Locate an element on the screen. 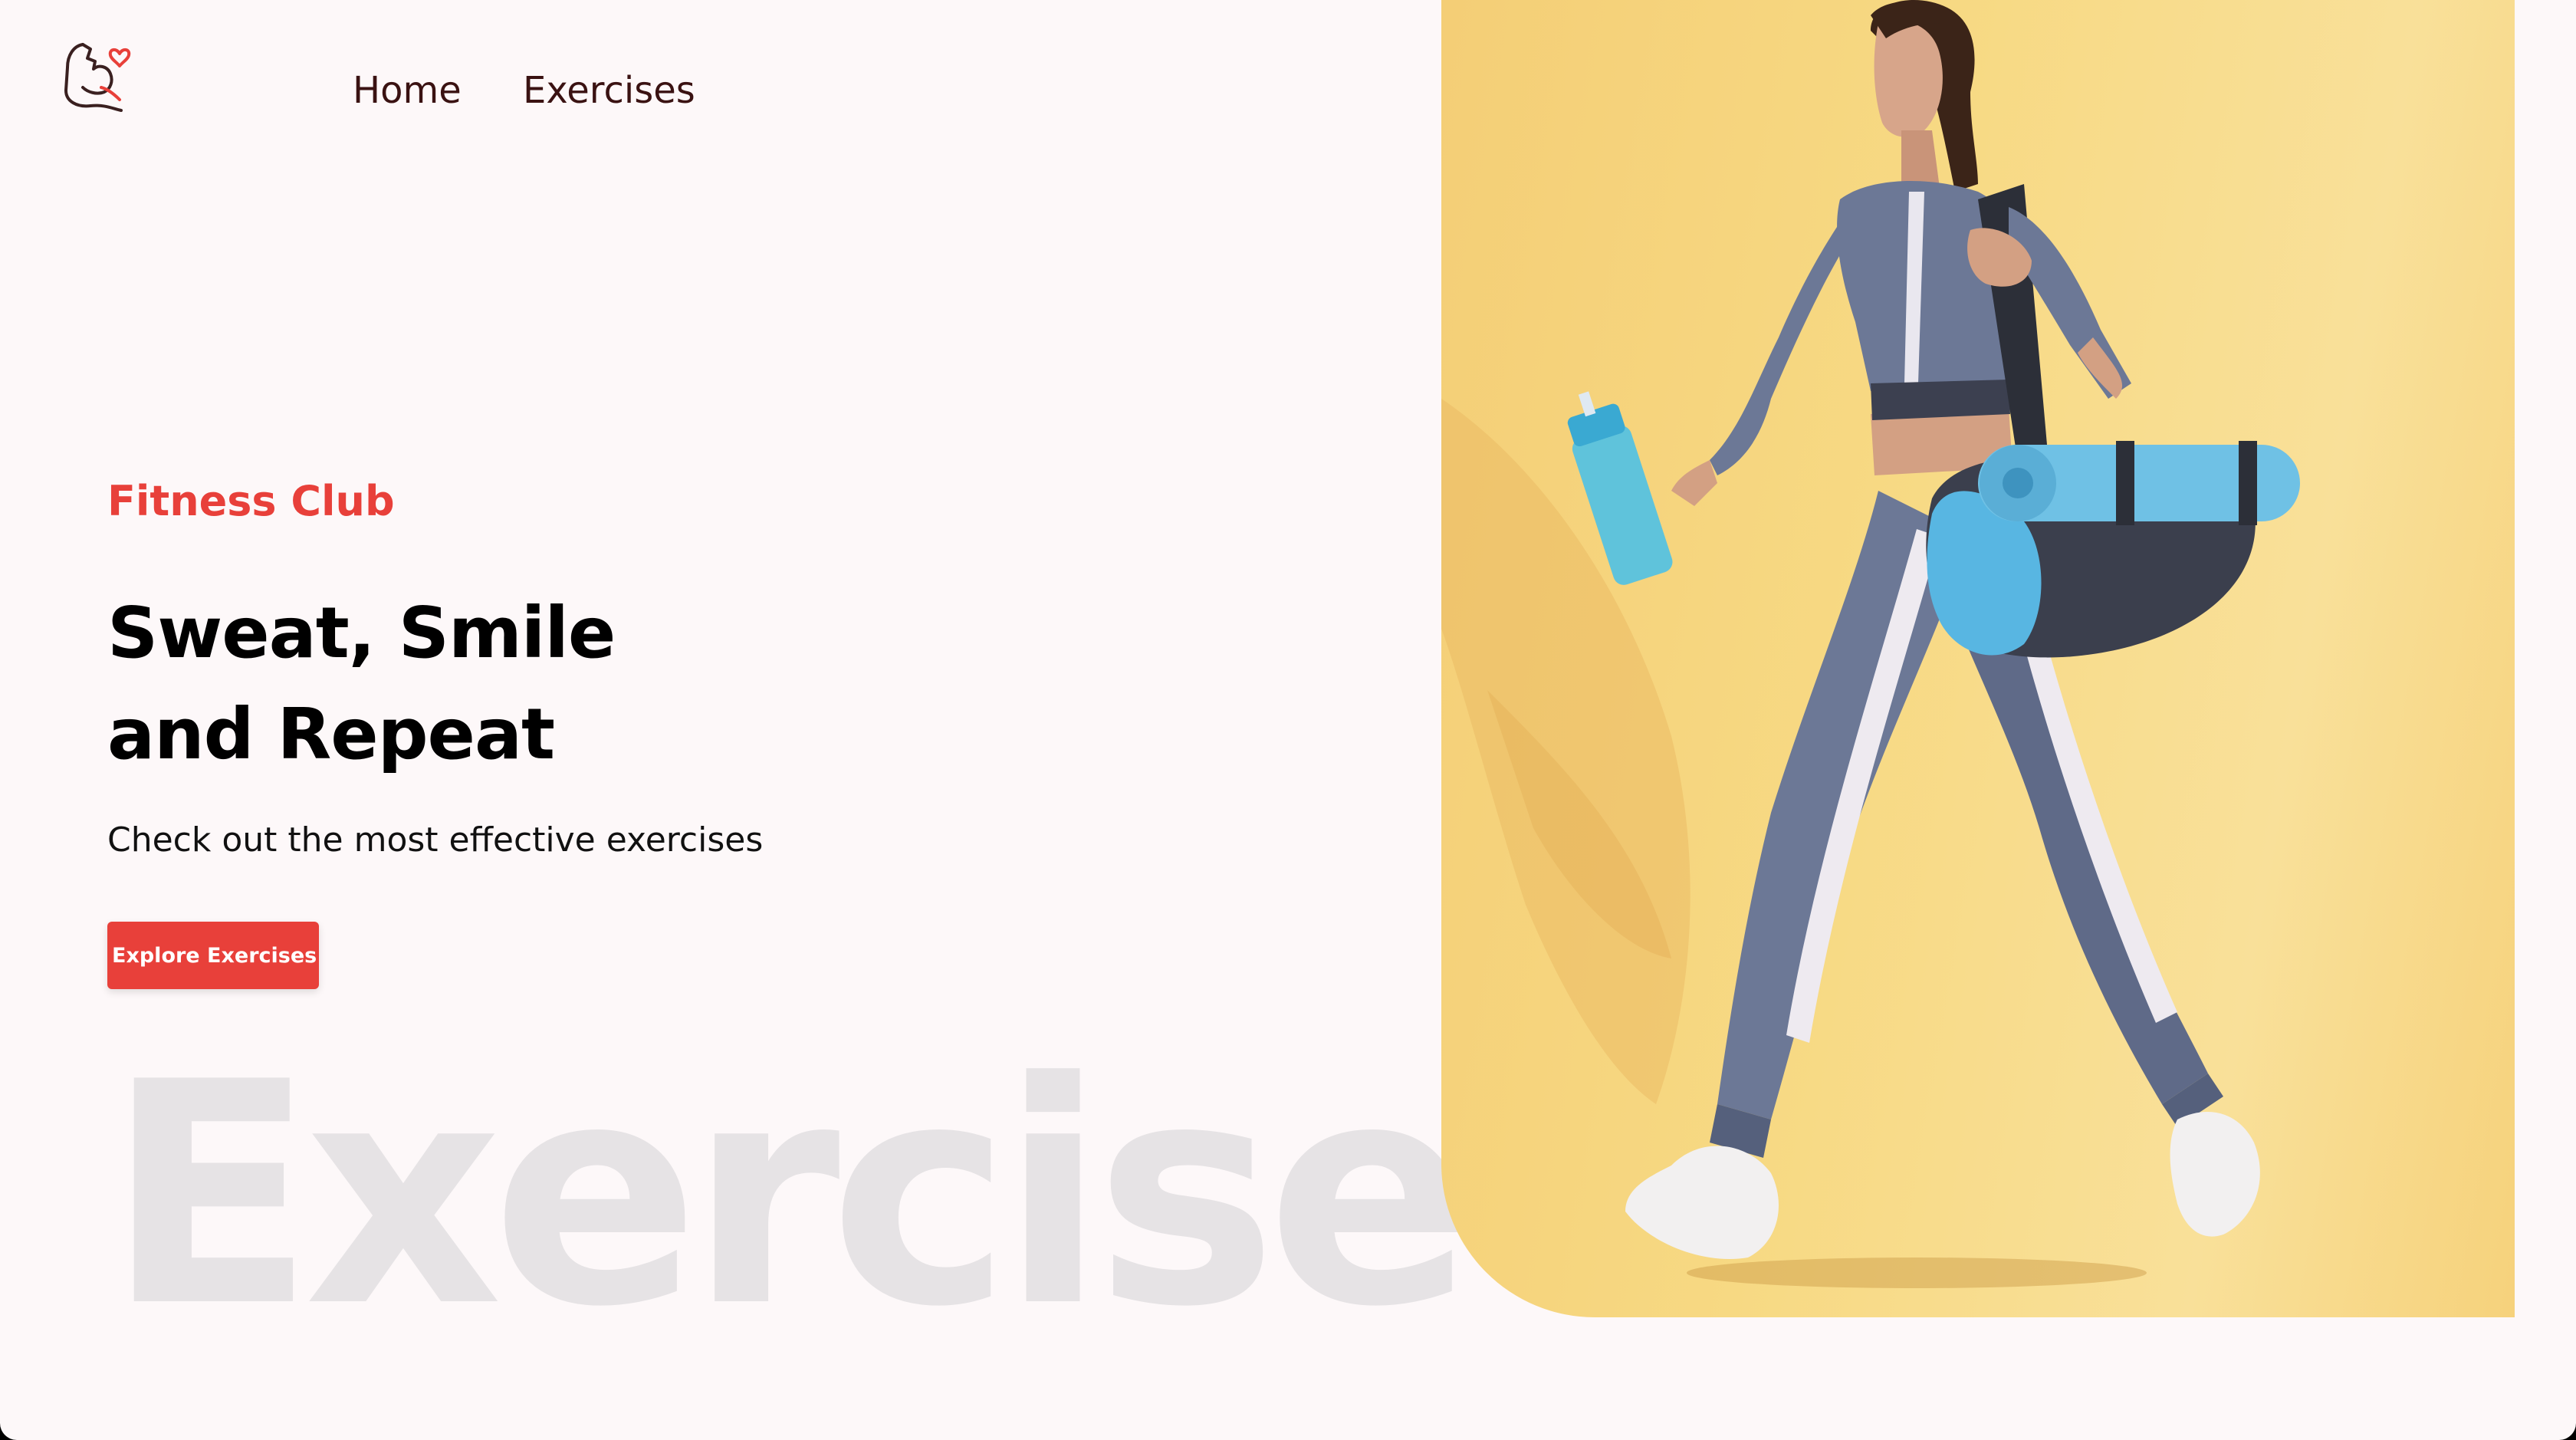  flexed-arm-heart-icon is located at coordinates (98, 77).